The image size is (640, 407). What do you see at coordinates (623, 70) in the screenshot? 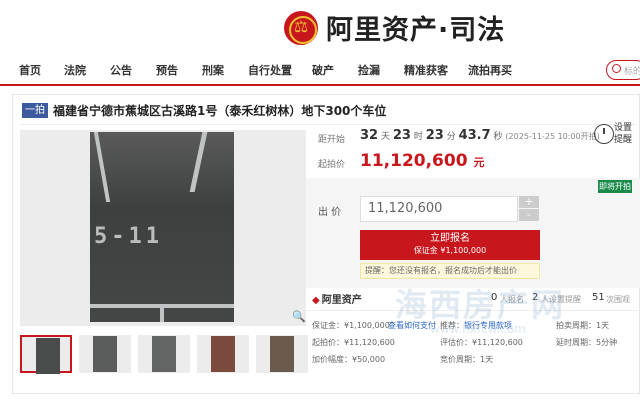
I see `search-input: 标的` at bounding box center [623, 70].